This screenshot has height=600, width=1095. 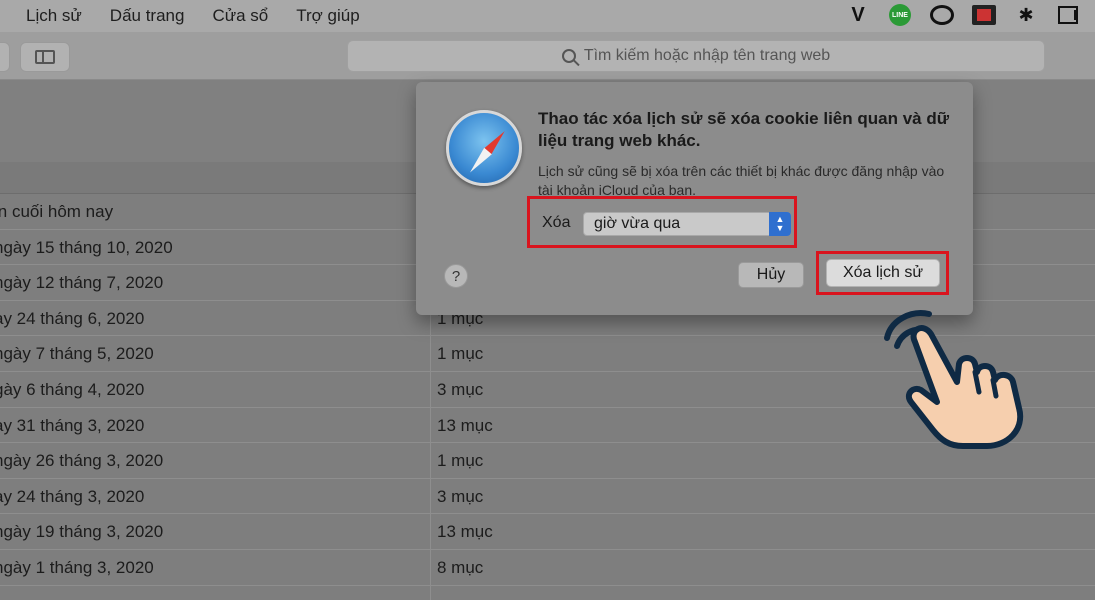 I want to click on status-tray: V LINE ✱, so click(x=963, y=15).